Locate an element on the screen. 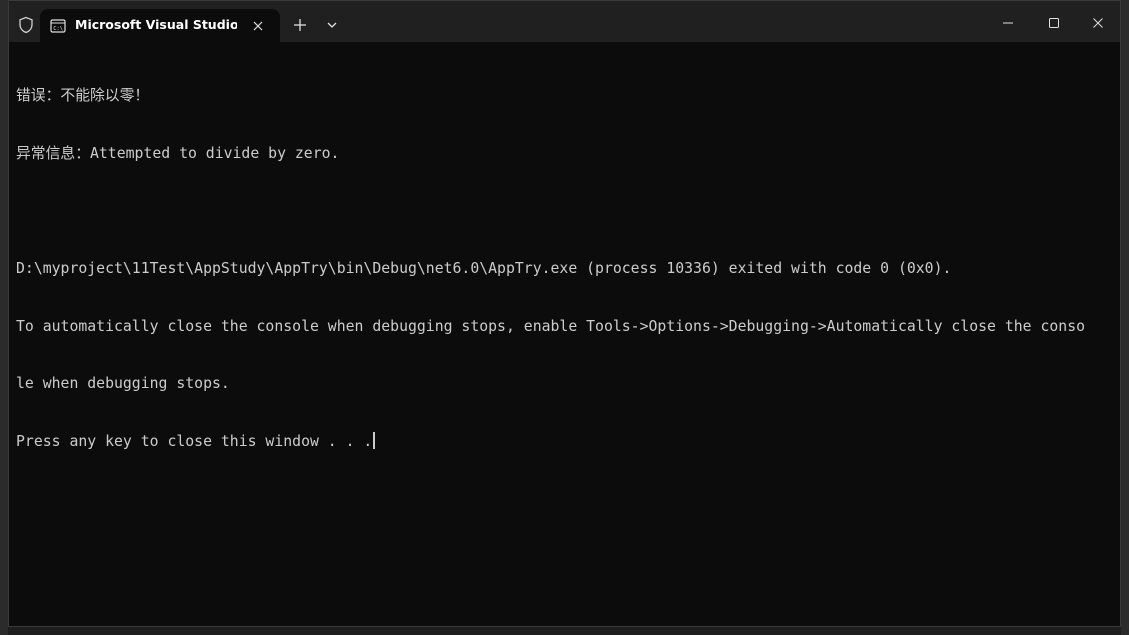 Image resolution: width=1129 pixels, height=635 pixels. tab-debug-console: C:\ Microsoft Visual Studio Debug is located at coordinates (160, 25).